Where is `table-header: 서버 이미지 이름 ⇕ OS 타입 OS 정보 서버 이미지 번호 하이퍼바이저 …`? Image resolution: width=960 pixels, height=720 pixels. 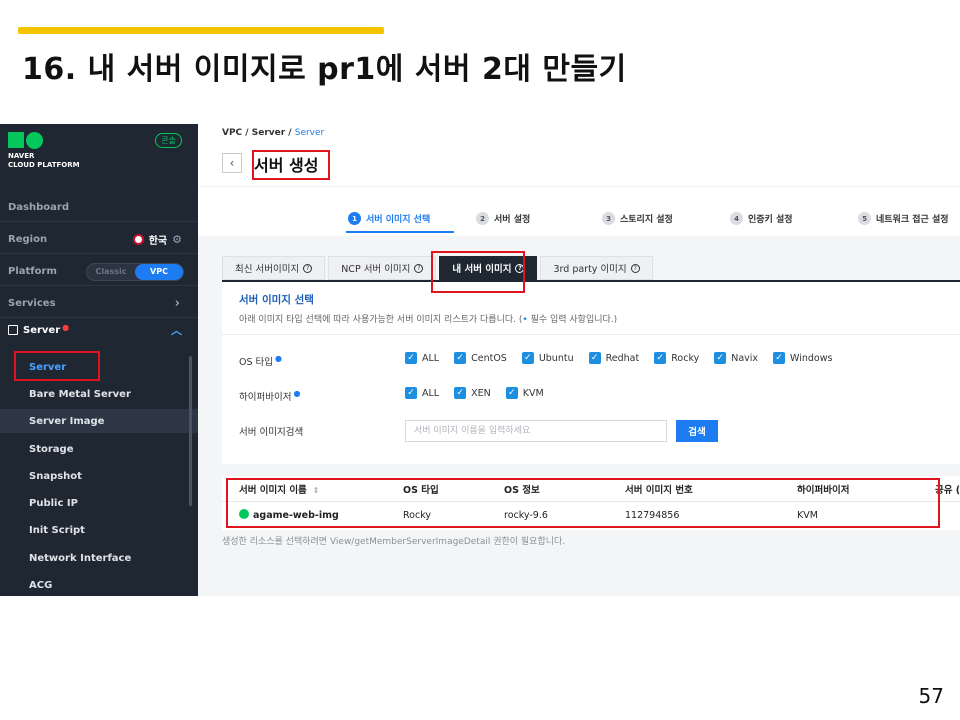
table-header: 서버 이미지 이름 ⇕ OS 타입 OS 정보 서버 이미지 번호 하이퍼바이저 … is located at coordinates (591, 489).